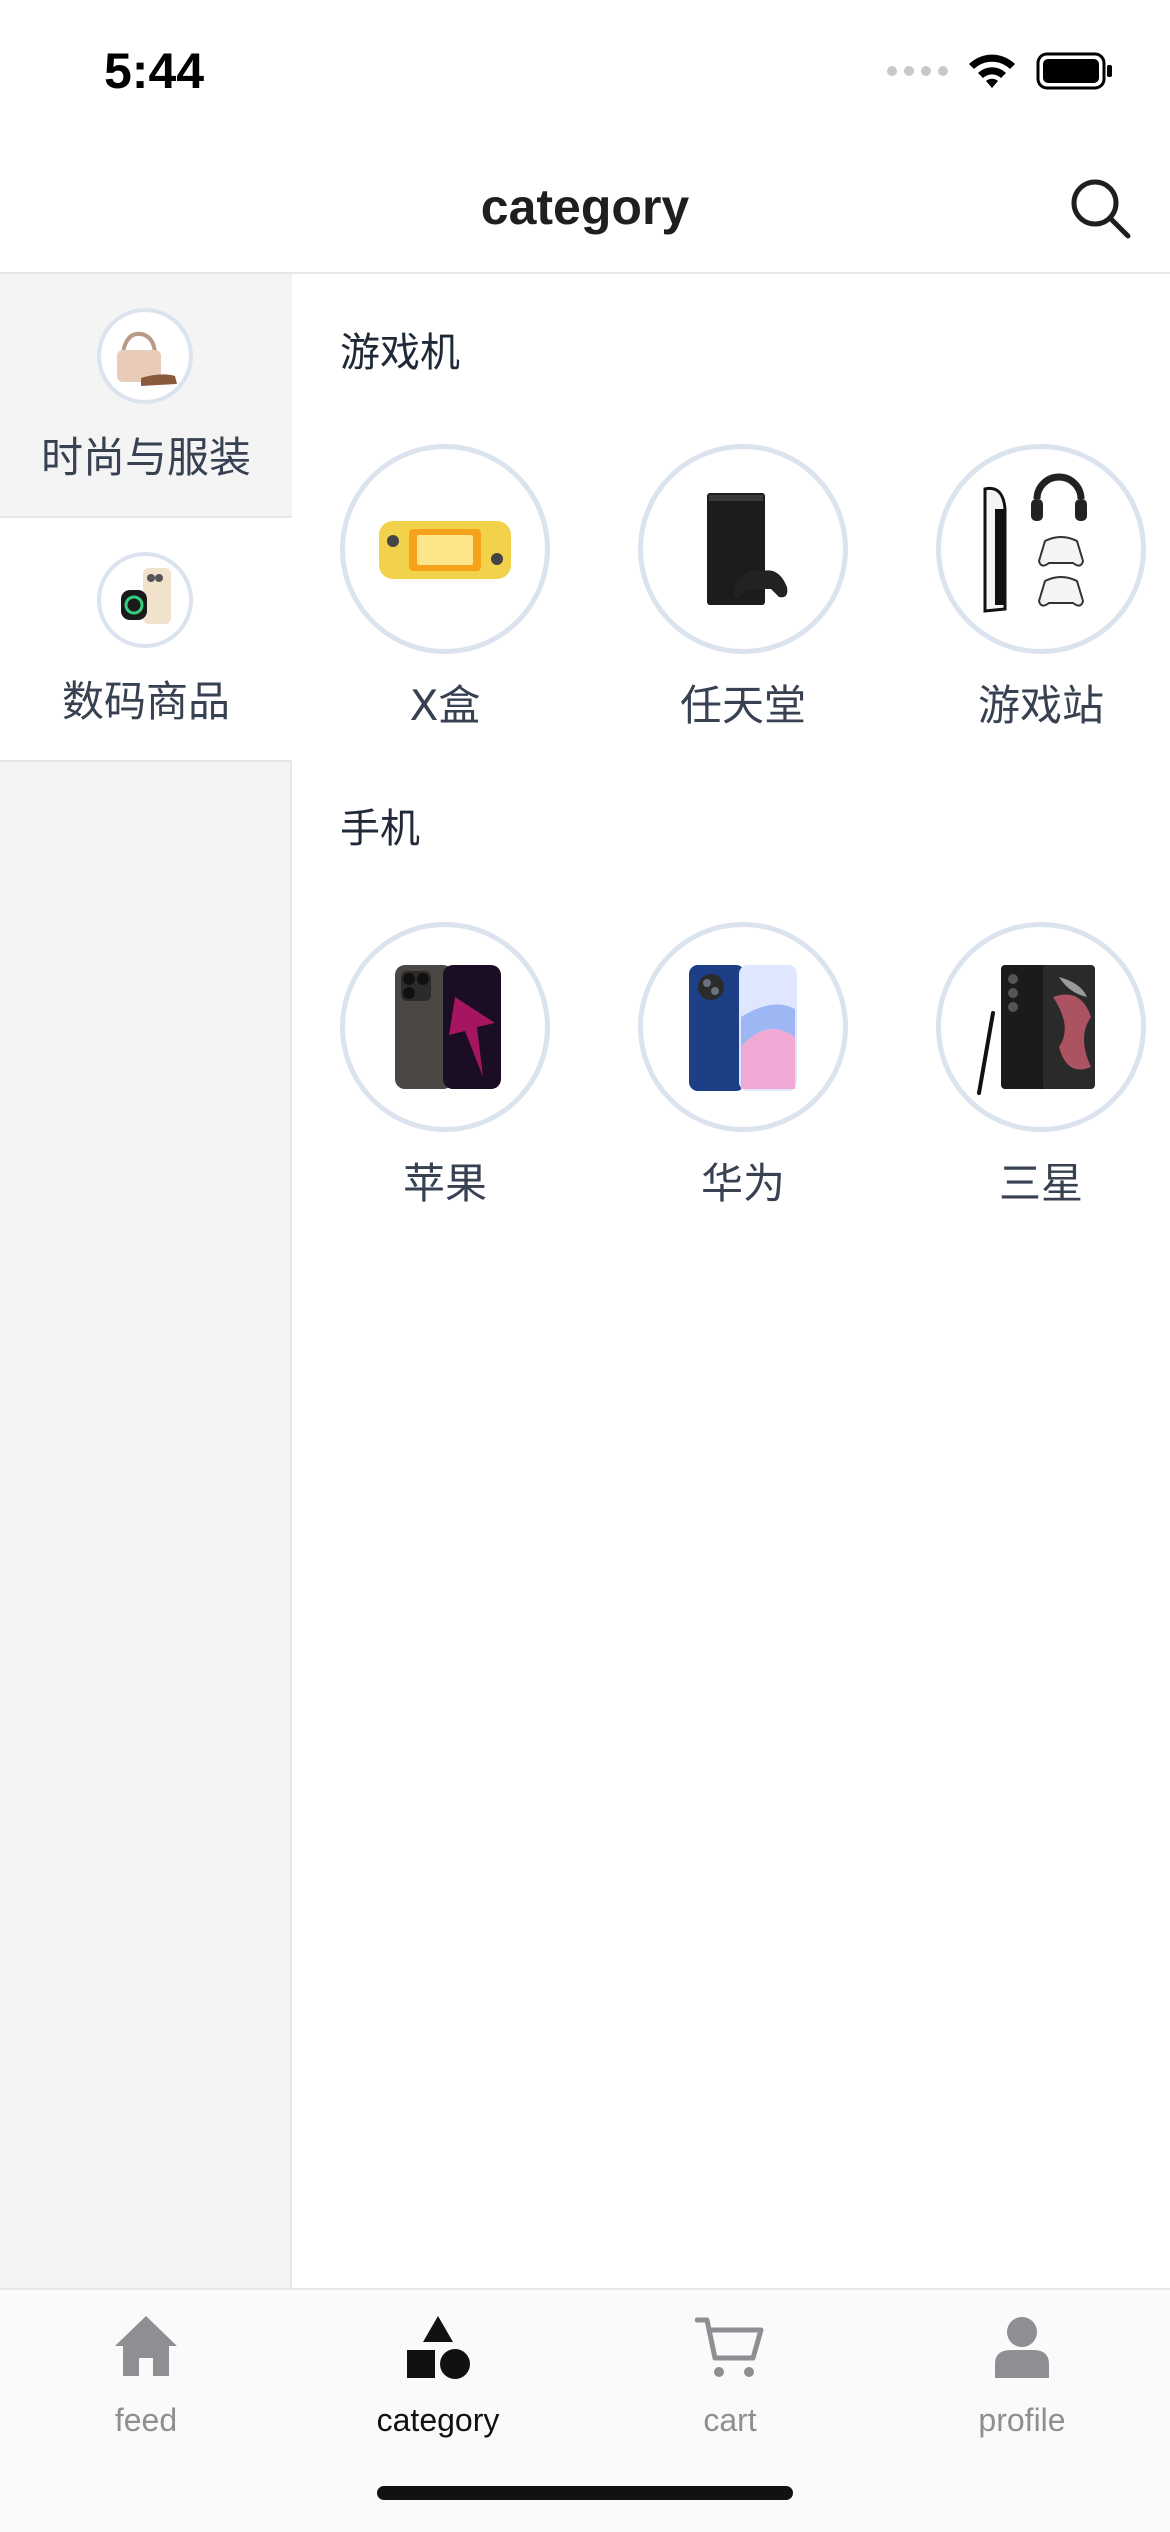 The height and width of the screenshot is (2532, 1170). I want to click on section-title-consoles: 游戏机, so click(400, 353).